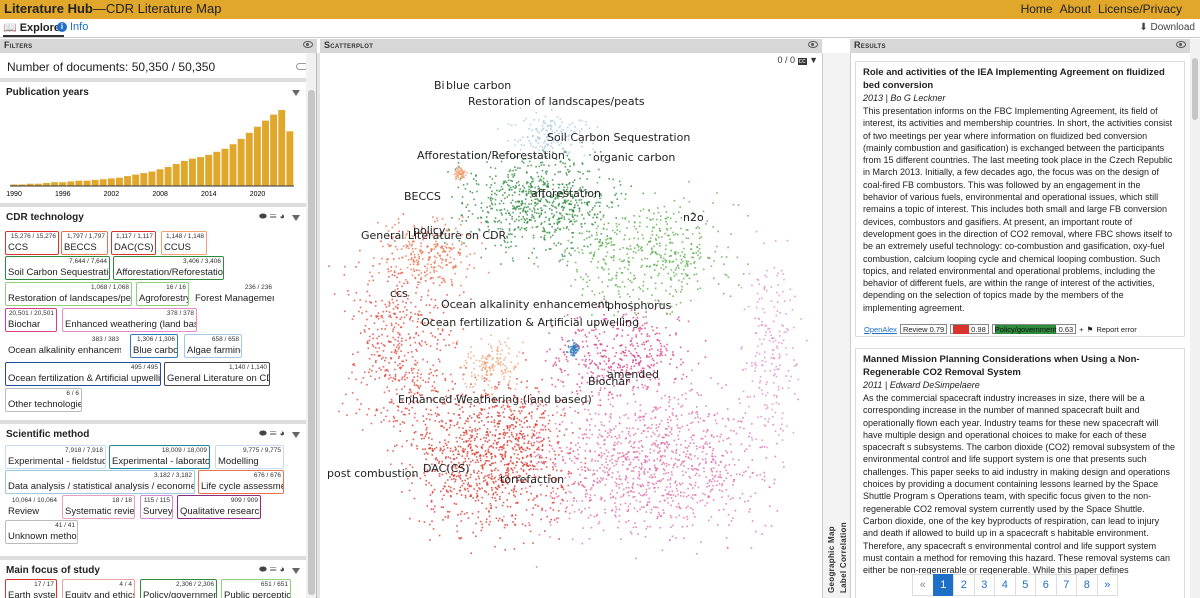  Describe the element at coordinates (43, 400) in the screenshot. I see `filter-pill: 6 / 6 Other technologies` at that location.